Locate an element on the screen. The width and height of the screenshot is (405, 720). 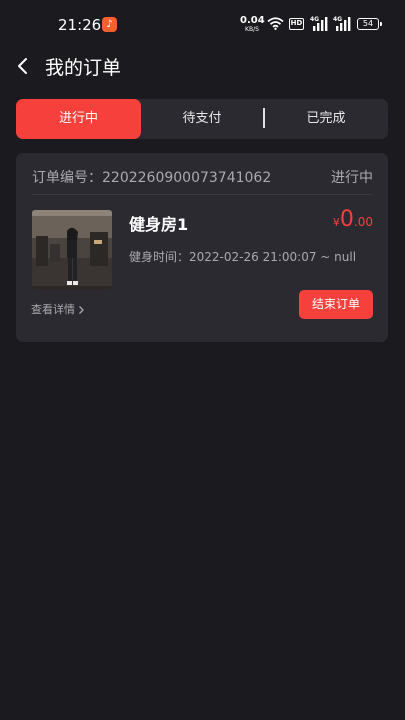
tab-in-progress: 进行中 is located at coordinates (78, 119).